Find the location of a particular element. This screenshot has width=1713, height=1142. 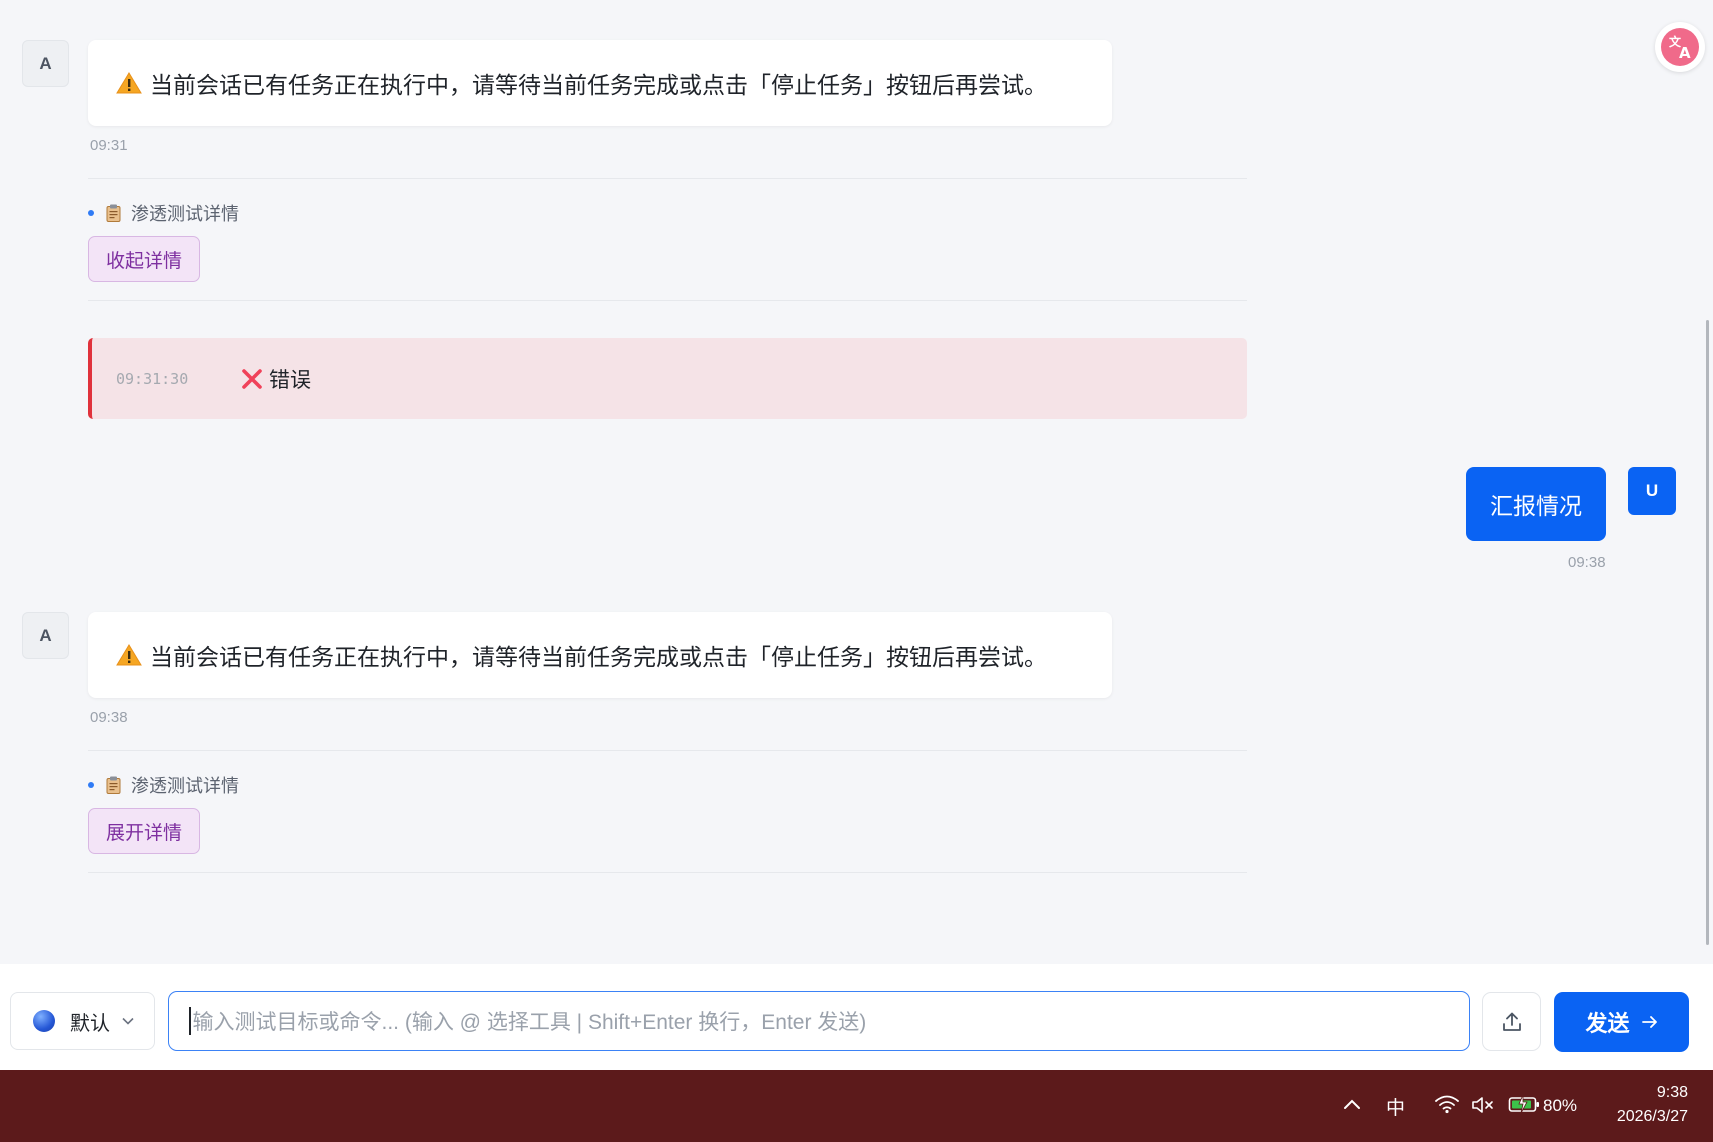

user-message-text: 汇报情况 is located at coordinates (1536, 506).